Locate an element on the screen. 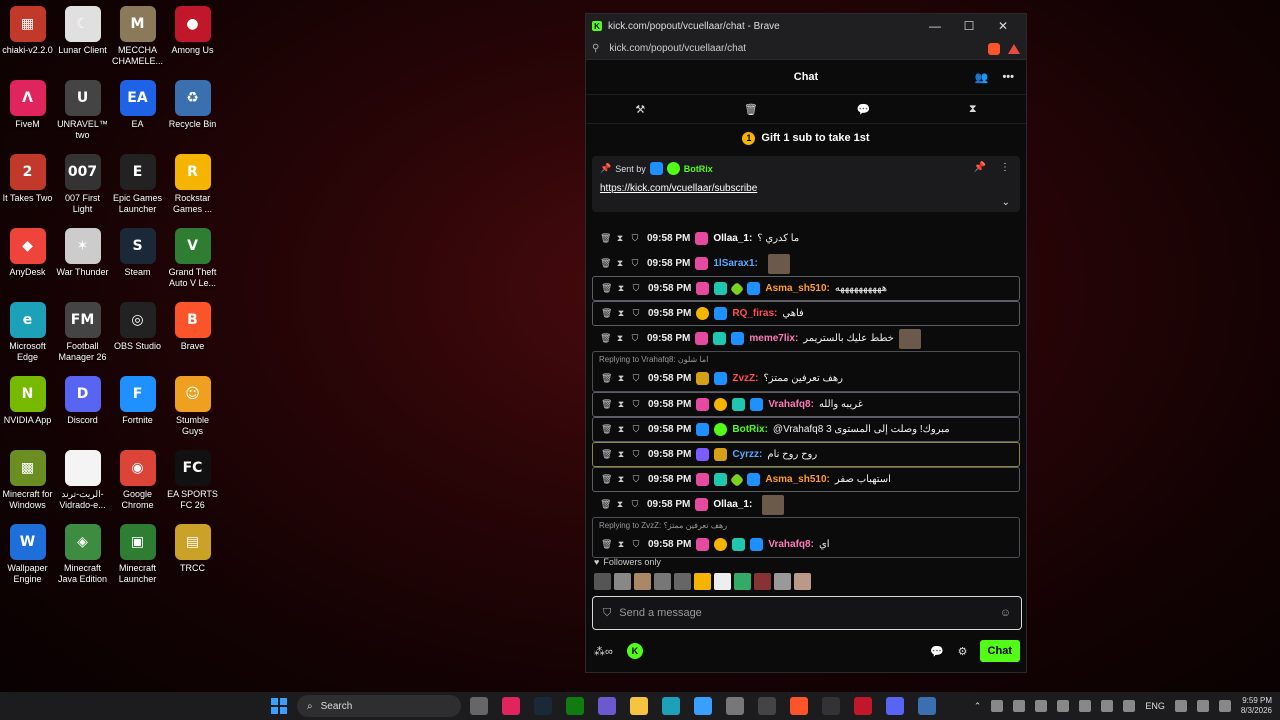 The height and width of the screenshot is (720, 1280). gift-banner: 1 Gift 1 sub to take 1st is located at coordinates (806, 138).